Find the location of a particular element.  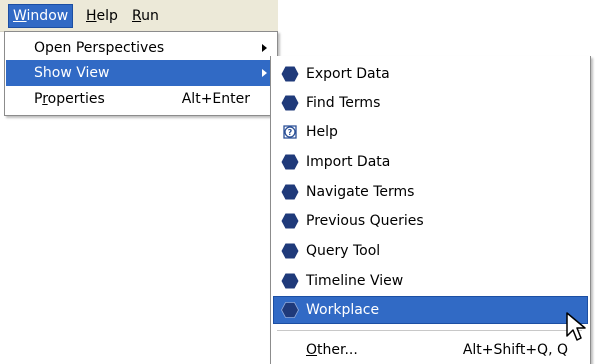

menu-run: Run is located at coordinates (145, 16).